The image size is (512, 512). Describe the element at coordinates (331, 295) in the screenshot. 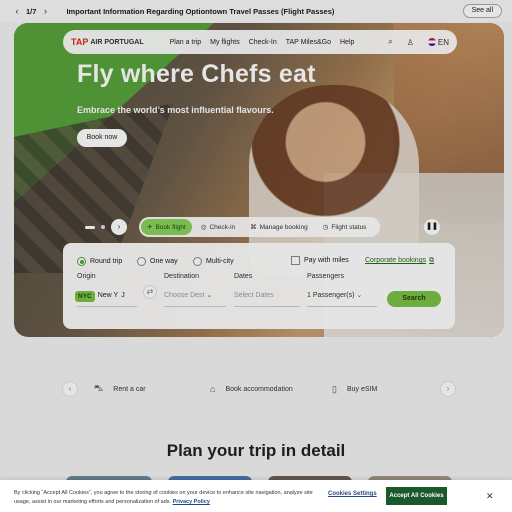

I see `passengers-value: 1 Passenger(s)` at that location.